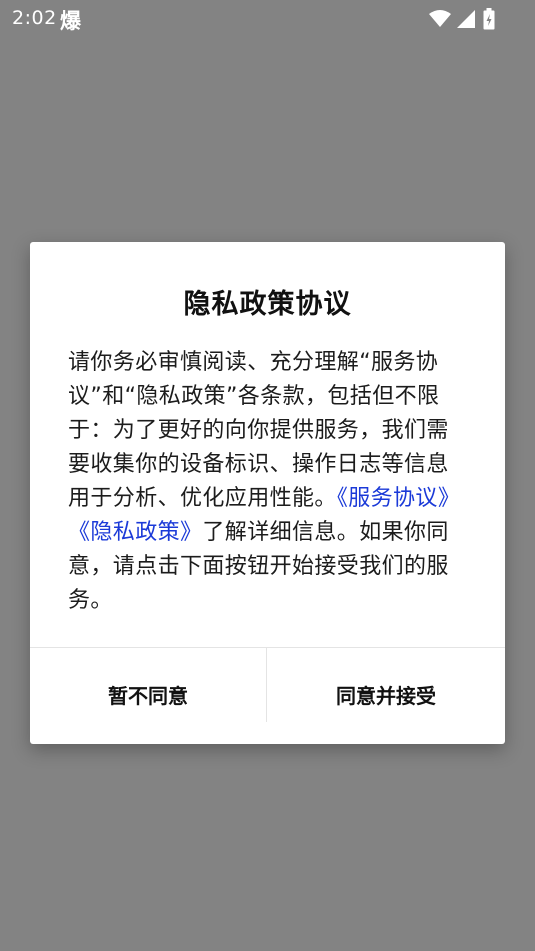 This screenshot has height=951, width=535. I want to click on status-icons, so click(450, 19).